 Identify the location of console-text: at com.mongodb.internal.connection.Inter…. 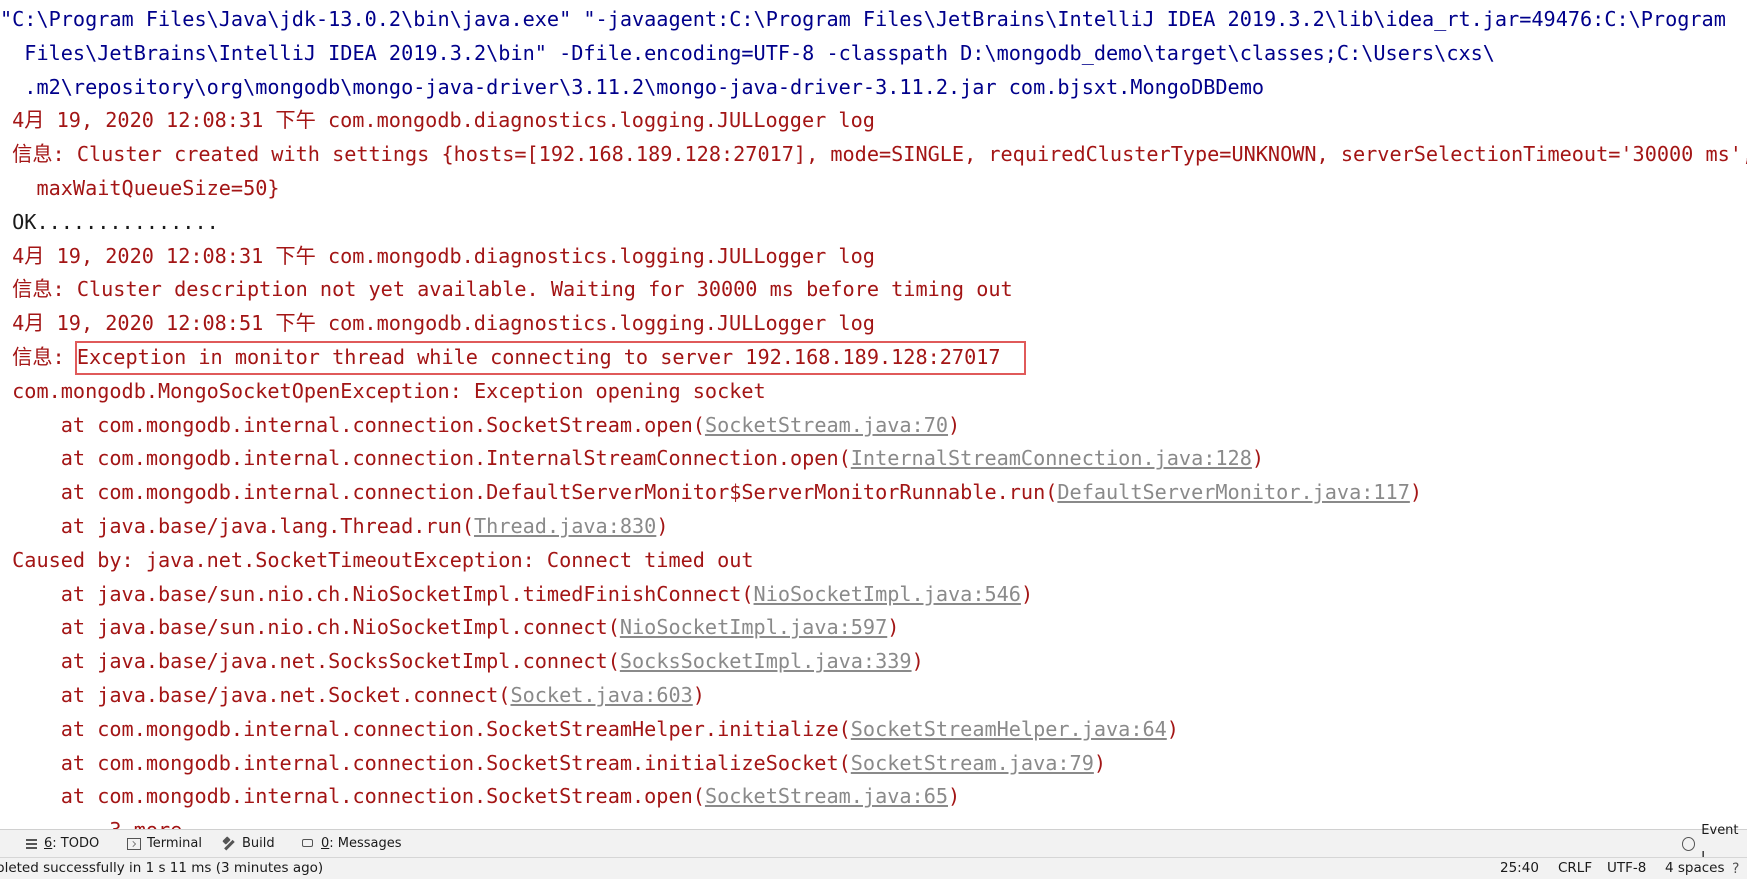
(425, 458).